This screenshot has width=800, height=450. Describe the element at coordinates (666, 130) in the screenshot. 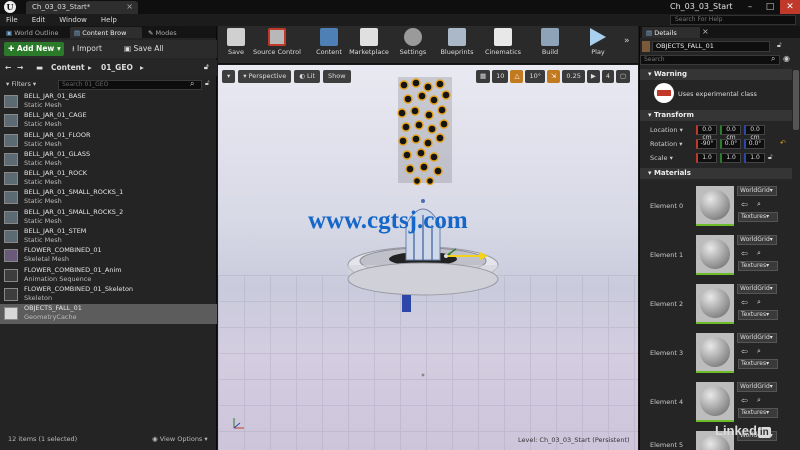

I see `location-label: Location ▾` at that location.